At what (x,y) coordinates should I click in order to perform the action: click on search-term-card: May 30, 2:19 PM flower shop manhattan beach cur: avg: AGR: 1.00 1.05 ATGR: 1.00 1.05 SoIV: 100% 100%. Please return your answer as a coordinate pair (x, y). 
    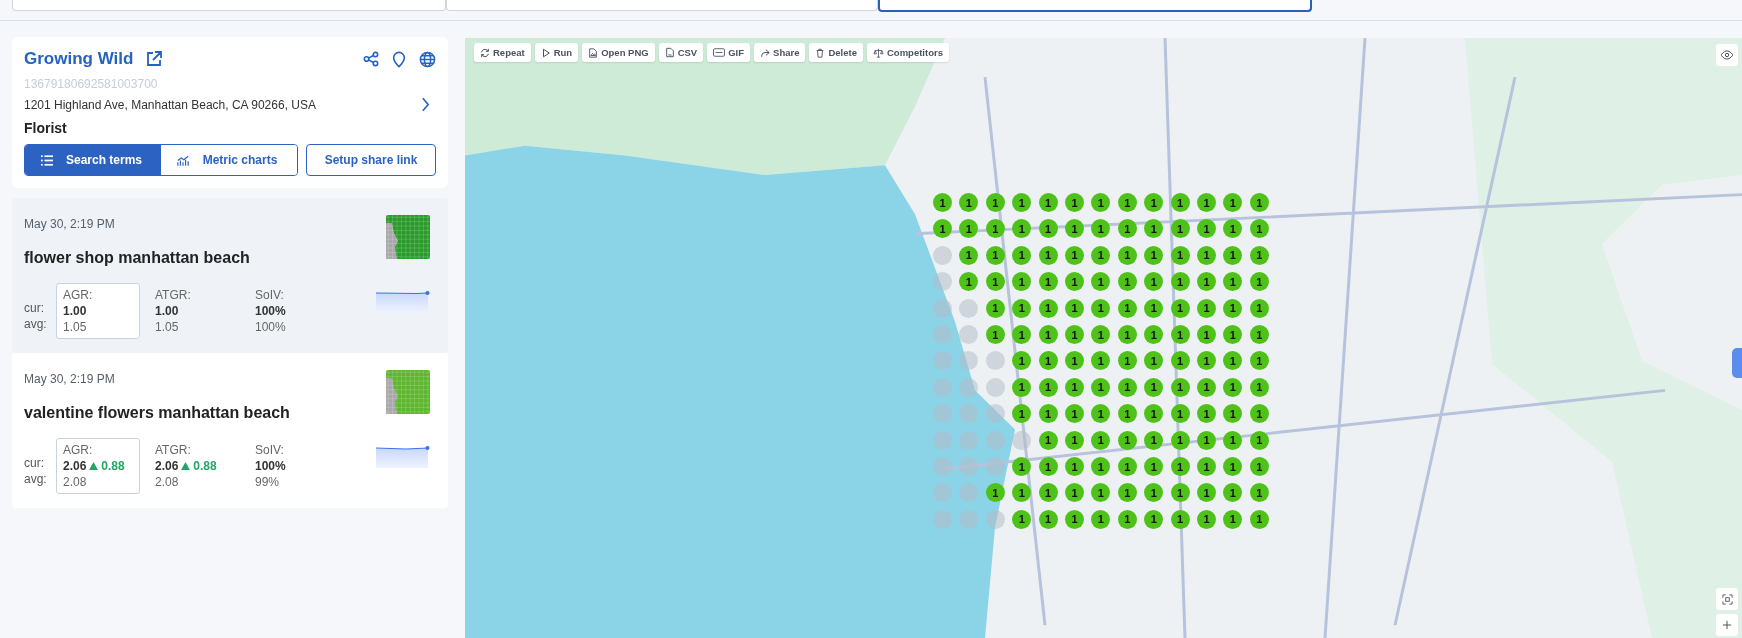
    Looking at the image, I should click on (230, 275).